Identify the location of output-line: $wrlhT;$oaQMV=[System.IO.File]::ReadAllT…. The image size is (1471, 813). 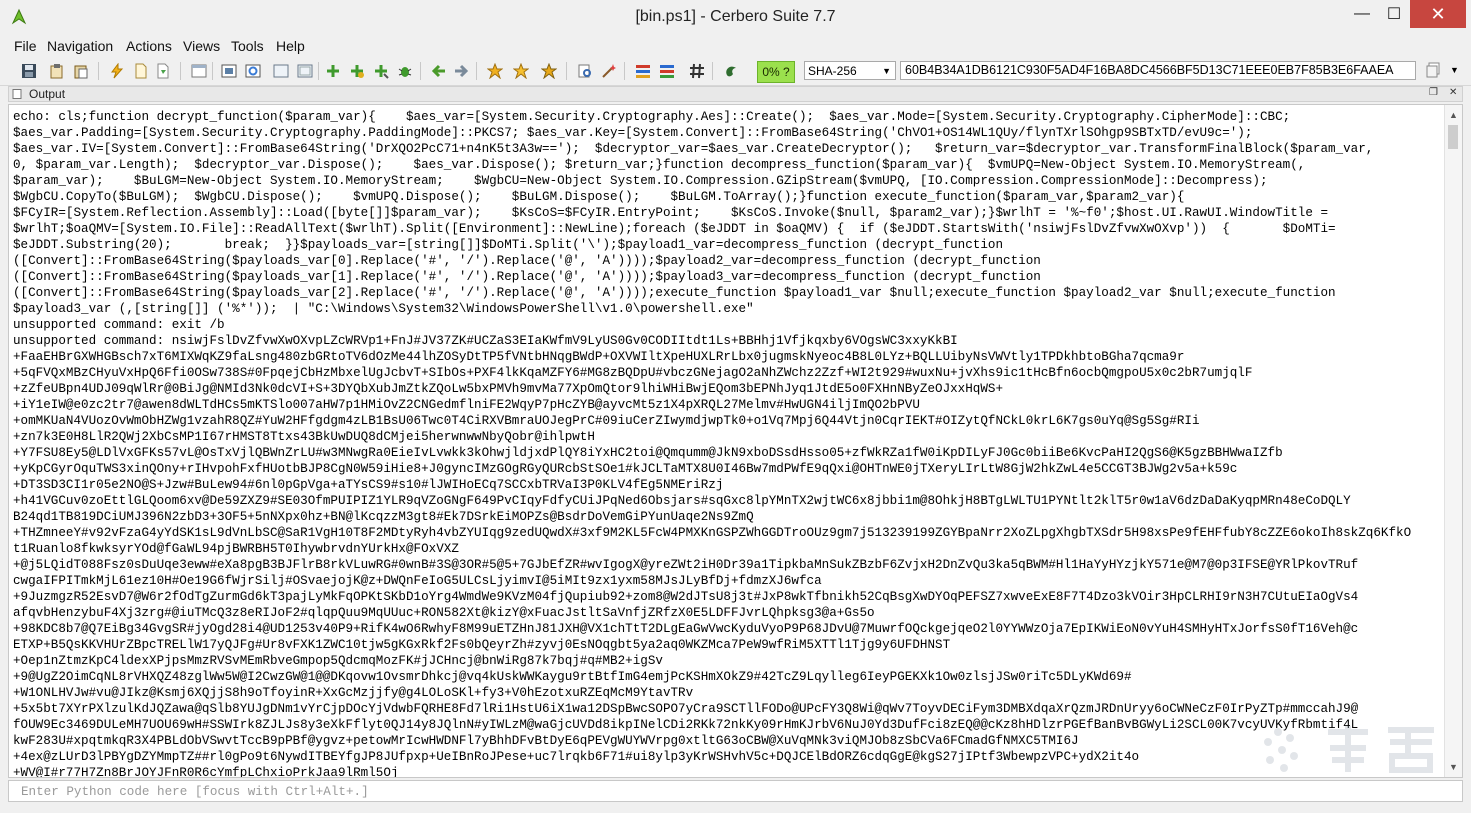
(674, 229).